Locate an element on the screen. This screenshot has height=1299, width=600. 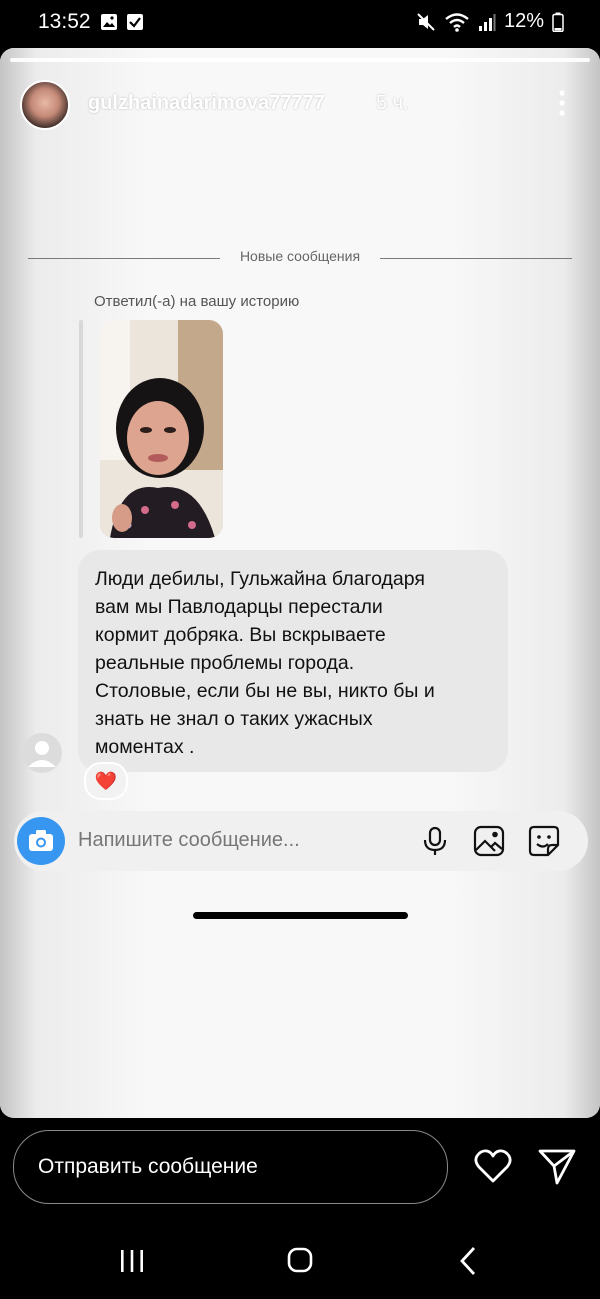
home-icon is located at coordinates (300, 1261).